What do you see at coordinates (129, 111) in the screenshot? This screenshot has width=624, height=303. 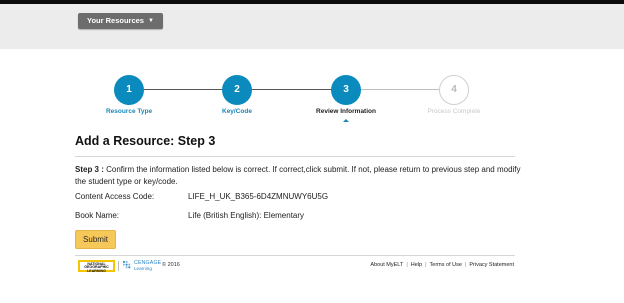 I see `step-1-label: Resource Type` at bounding box center [129, 111].